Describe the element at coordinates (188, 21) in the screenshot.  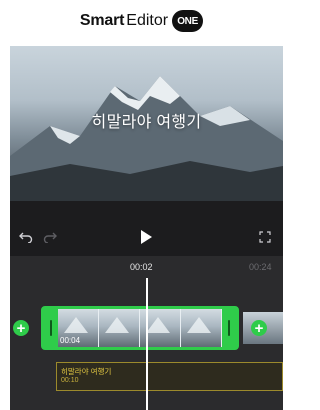
I see `brand-badge: ONE` at that location.